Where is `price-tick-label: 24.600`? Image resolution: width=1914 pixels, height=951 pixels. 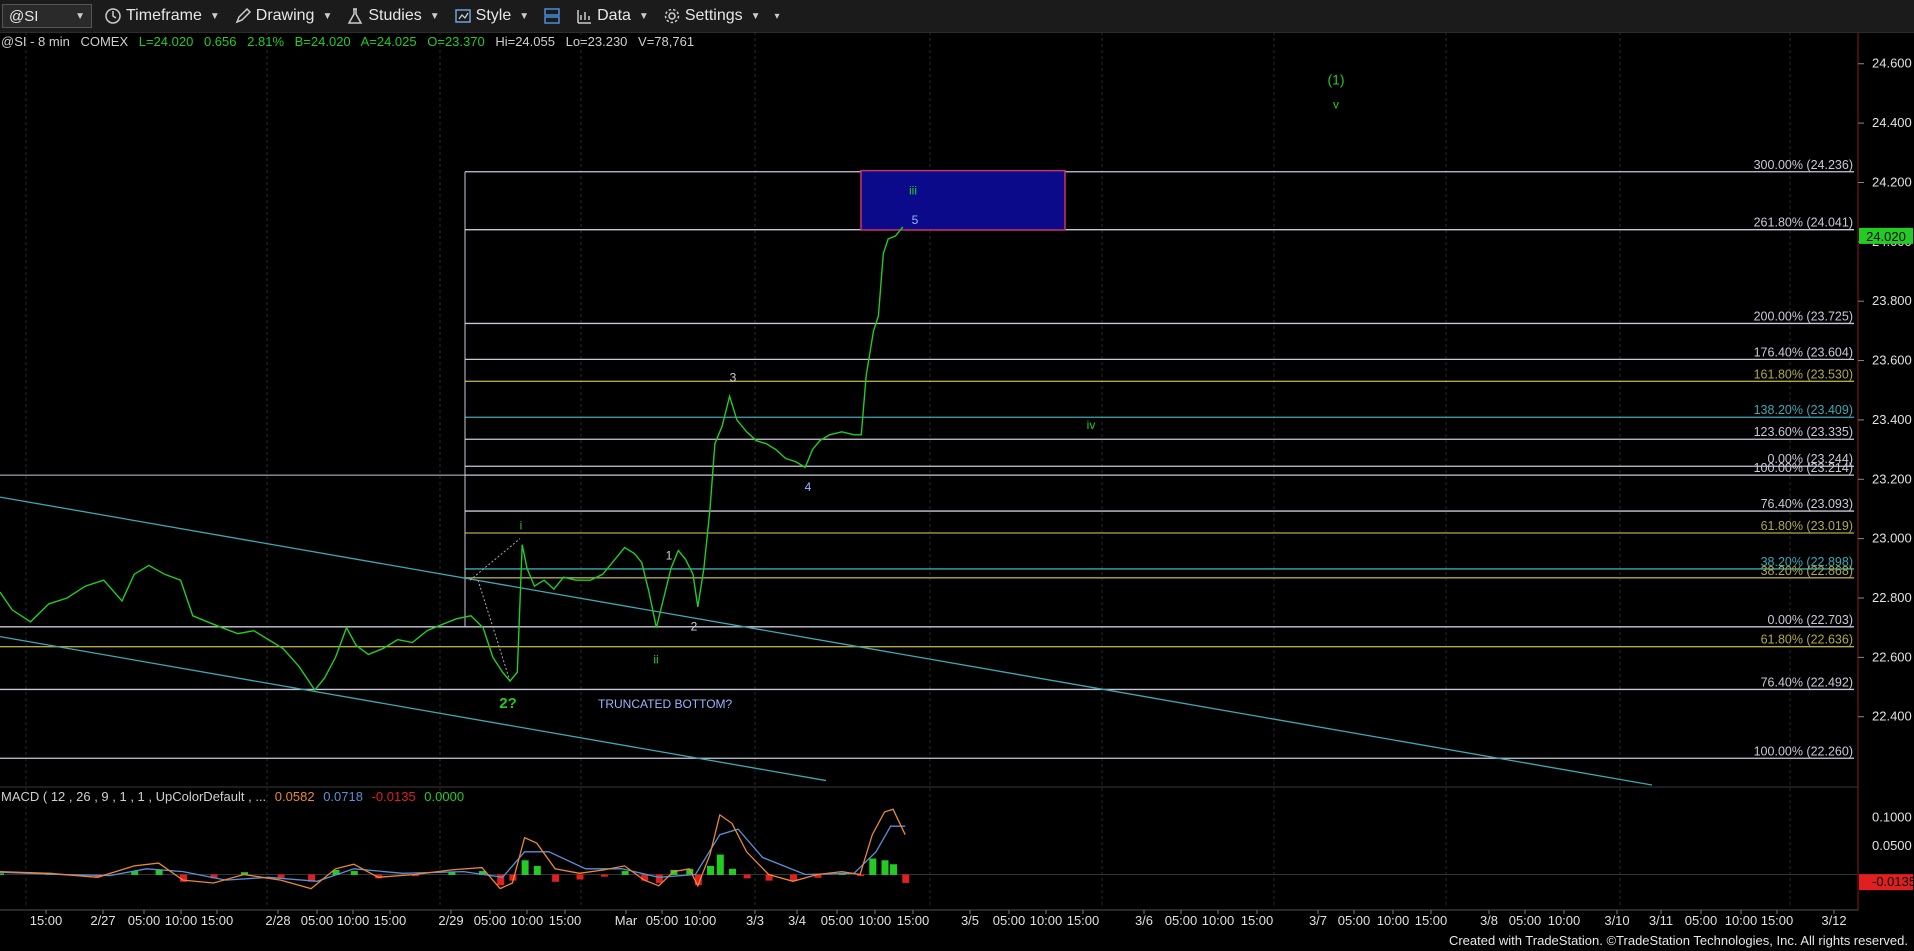 price-tick-label: 24.600 is located at coordinates (1892, 63).